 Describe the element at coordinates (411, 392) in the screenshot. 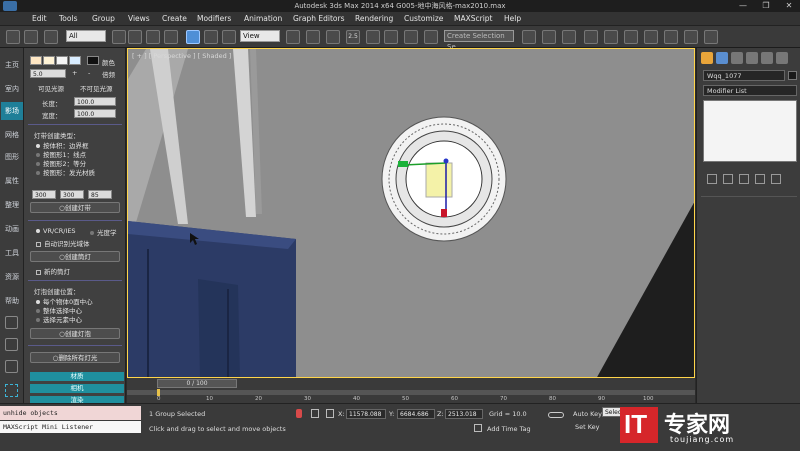

I see `track-bar` at that location.